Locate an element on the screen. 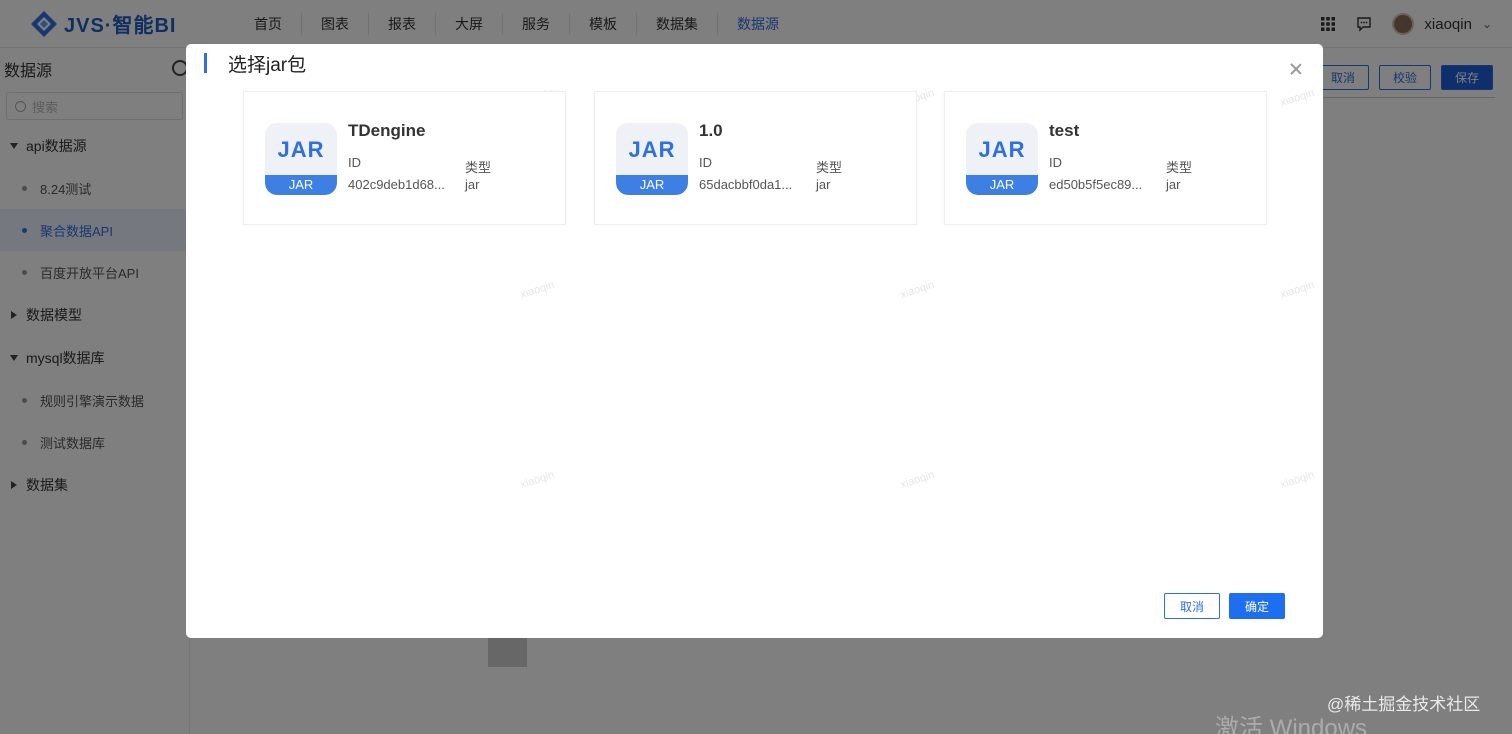 This screenshot has height=734, width=1512. dialog-footer: 取消 确定 is located at coordinates (1224, 606).